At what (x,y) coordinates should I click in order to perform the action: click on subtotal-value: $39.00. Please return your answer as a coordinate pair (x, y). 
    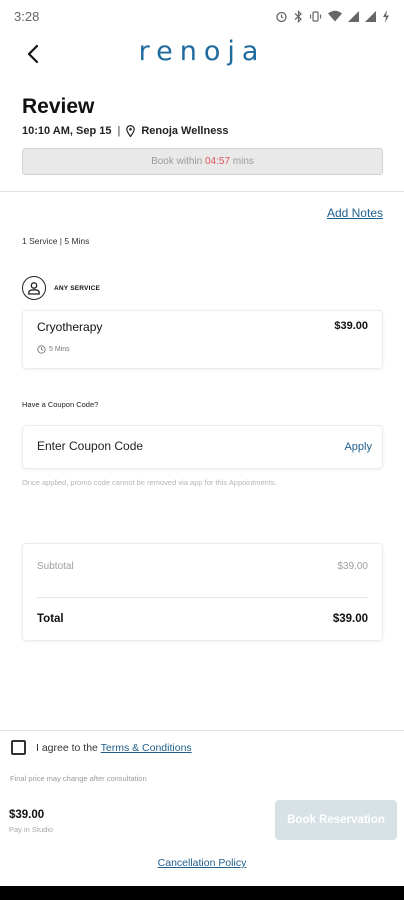
    Looking at the image, I should click on (352, 566).